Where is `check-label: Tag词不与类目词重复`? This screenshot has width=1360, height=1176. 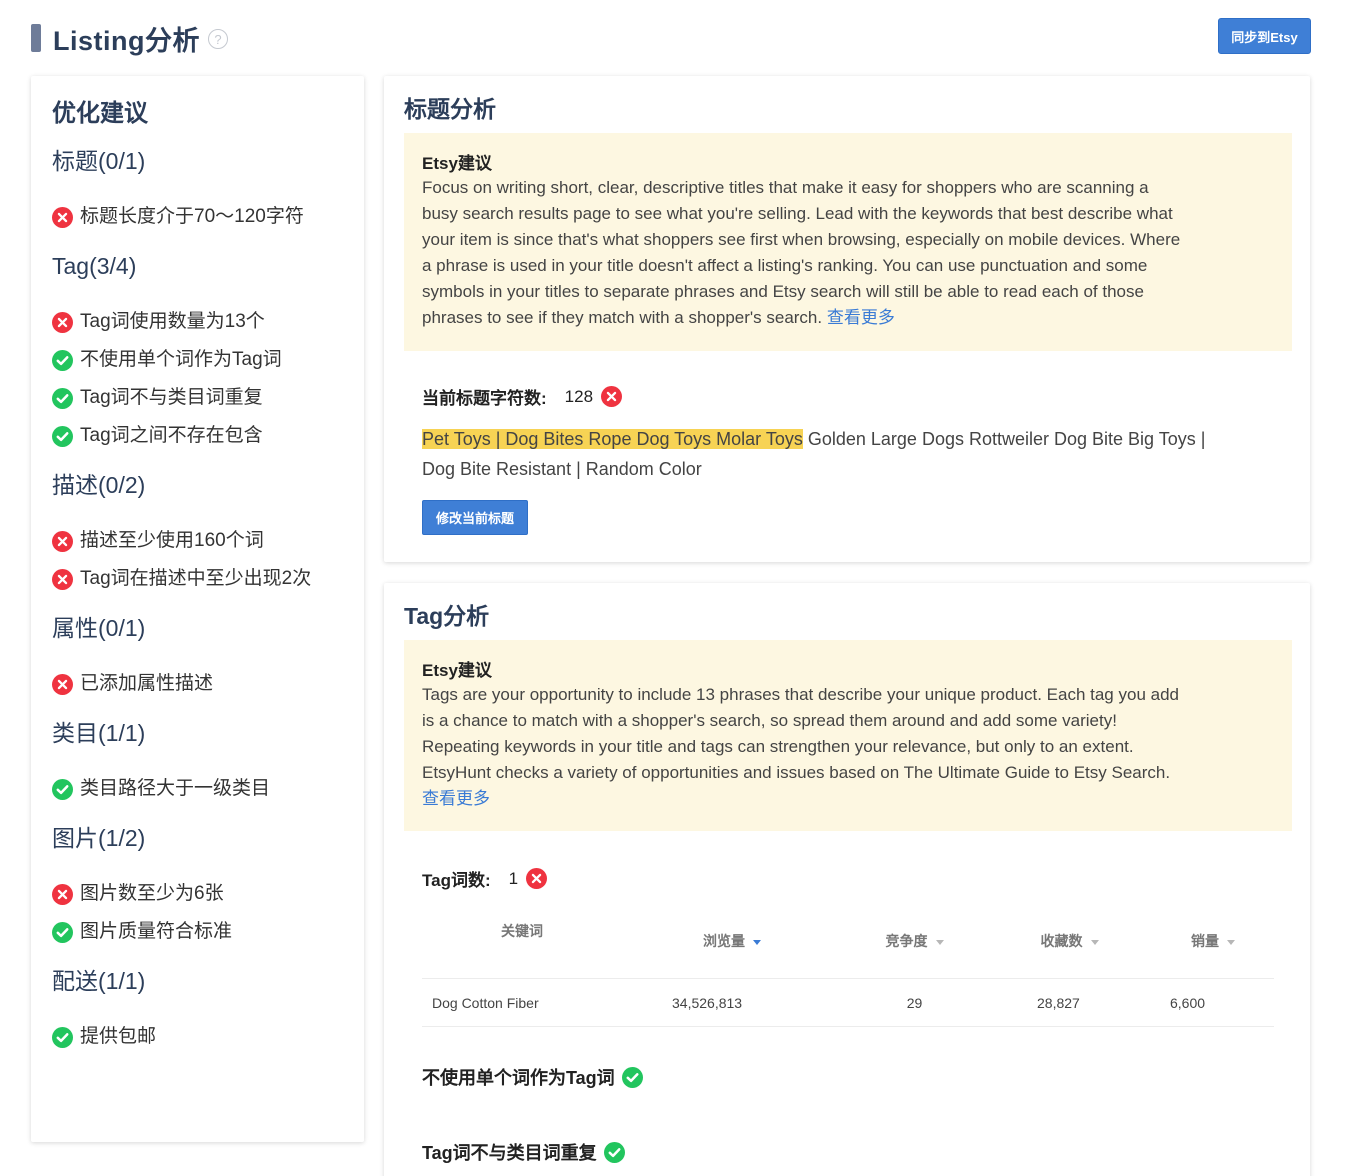 check-label: Tag词不与类目词重复 is located at coordinates (509, 1153).